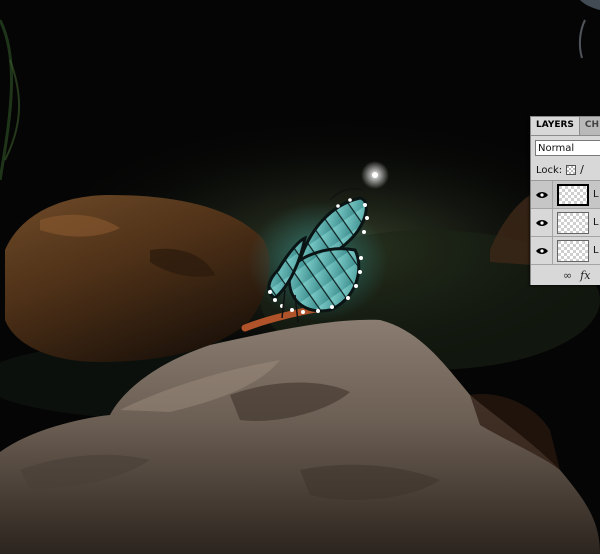  I want to click on link-layers-icon: ∞, so click(567, 275).